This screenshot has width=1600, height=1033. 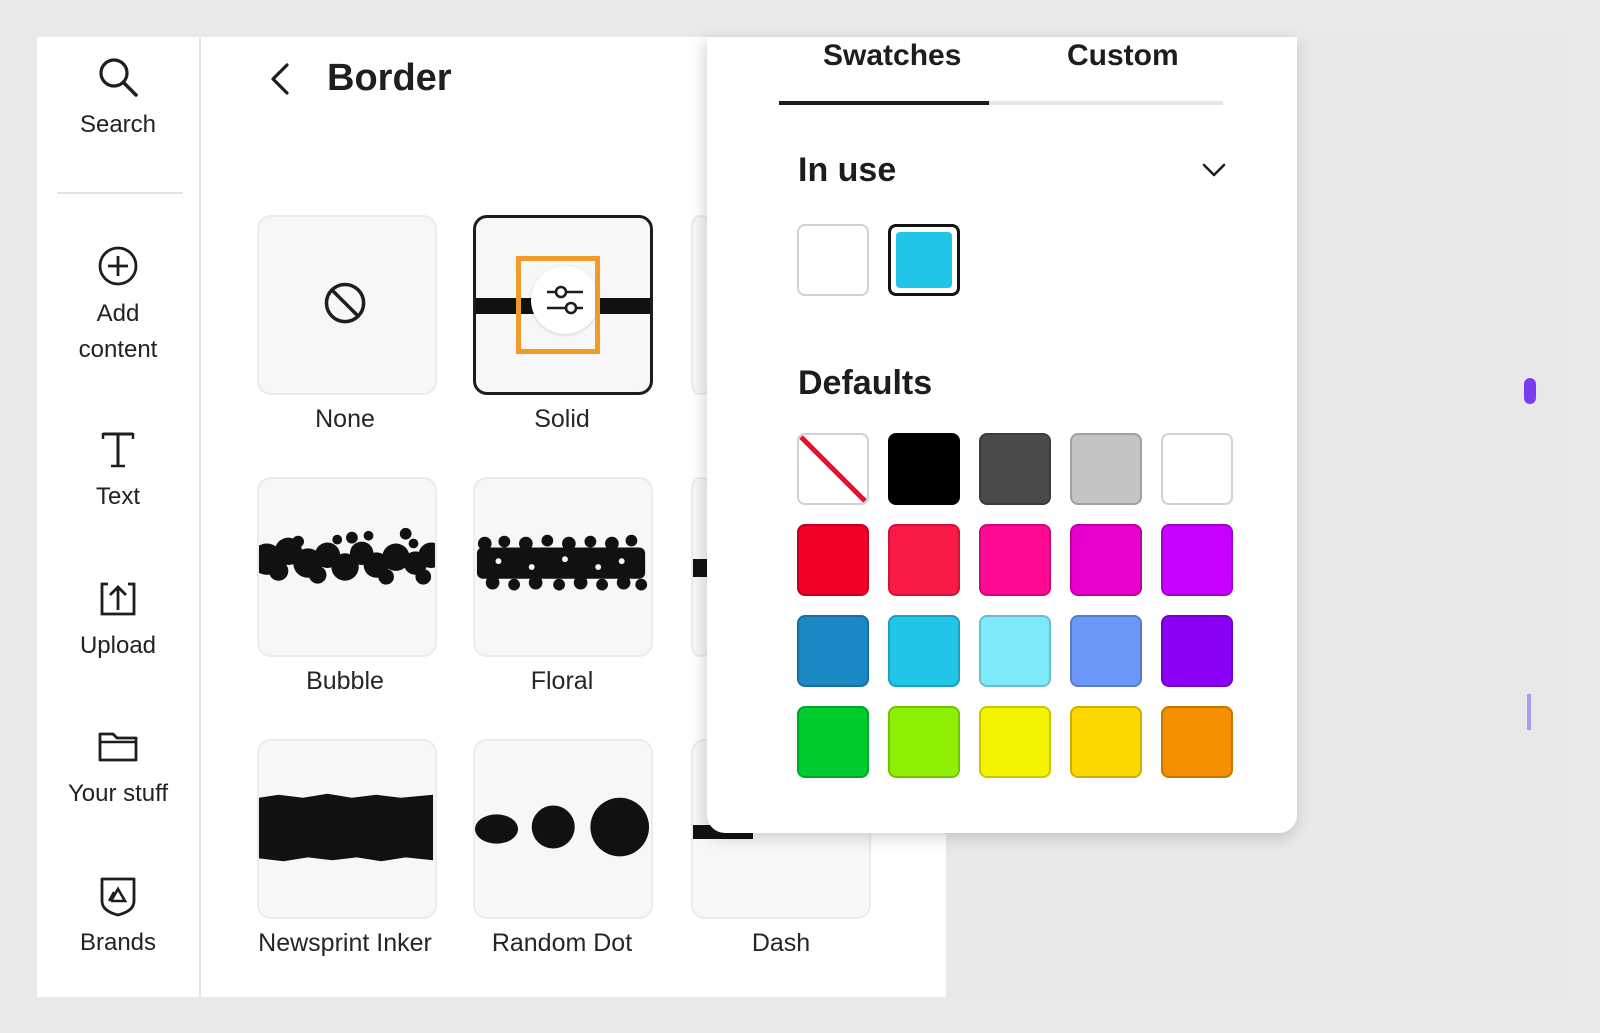 I want to click on border-style-none-tile, so click(x=347, y=305).